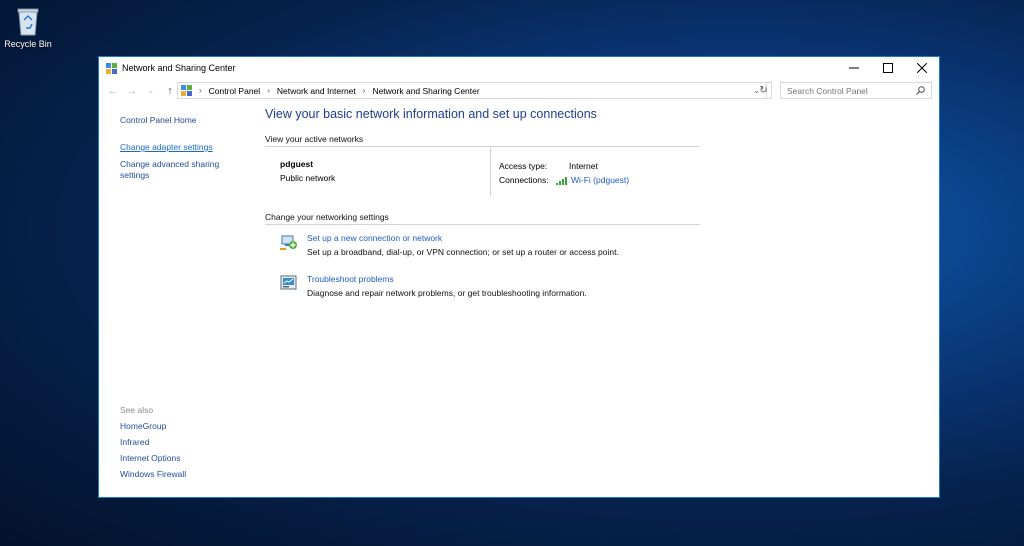 The height and width of the screenshot is (546, 1024). What do you see at coordinates (844, 90) in the screenshot?
I see `search-input` at bounding box center [844, 90].